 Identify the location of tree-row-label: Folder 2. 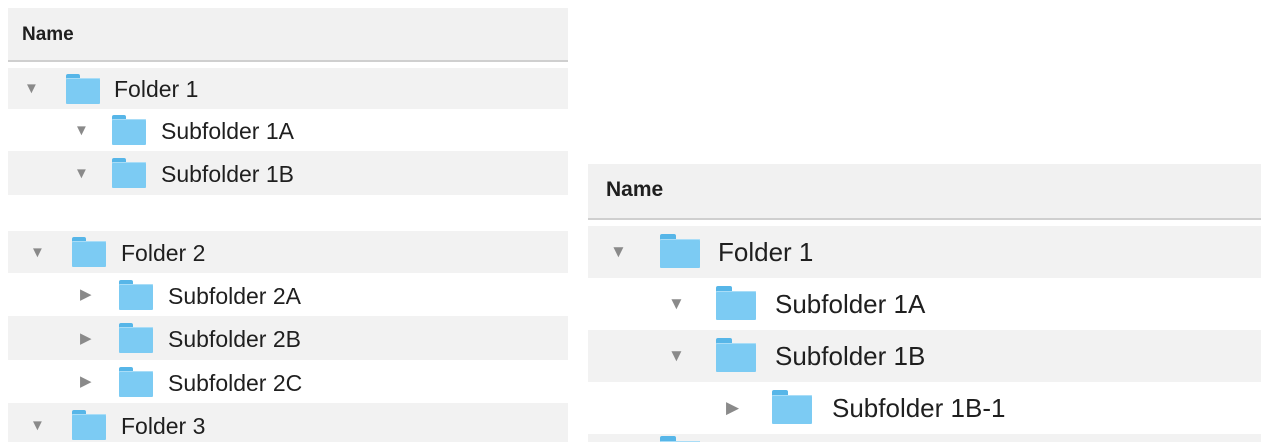
(163, 253).